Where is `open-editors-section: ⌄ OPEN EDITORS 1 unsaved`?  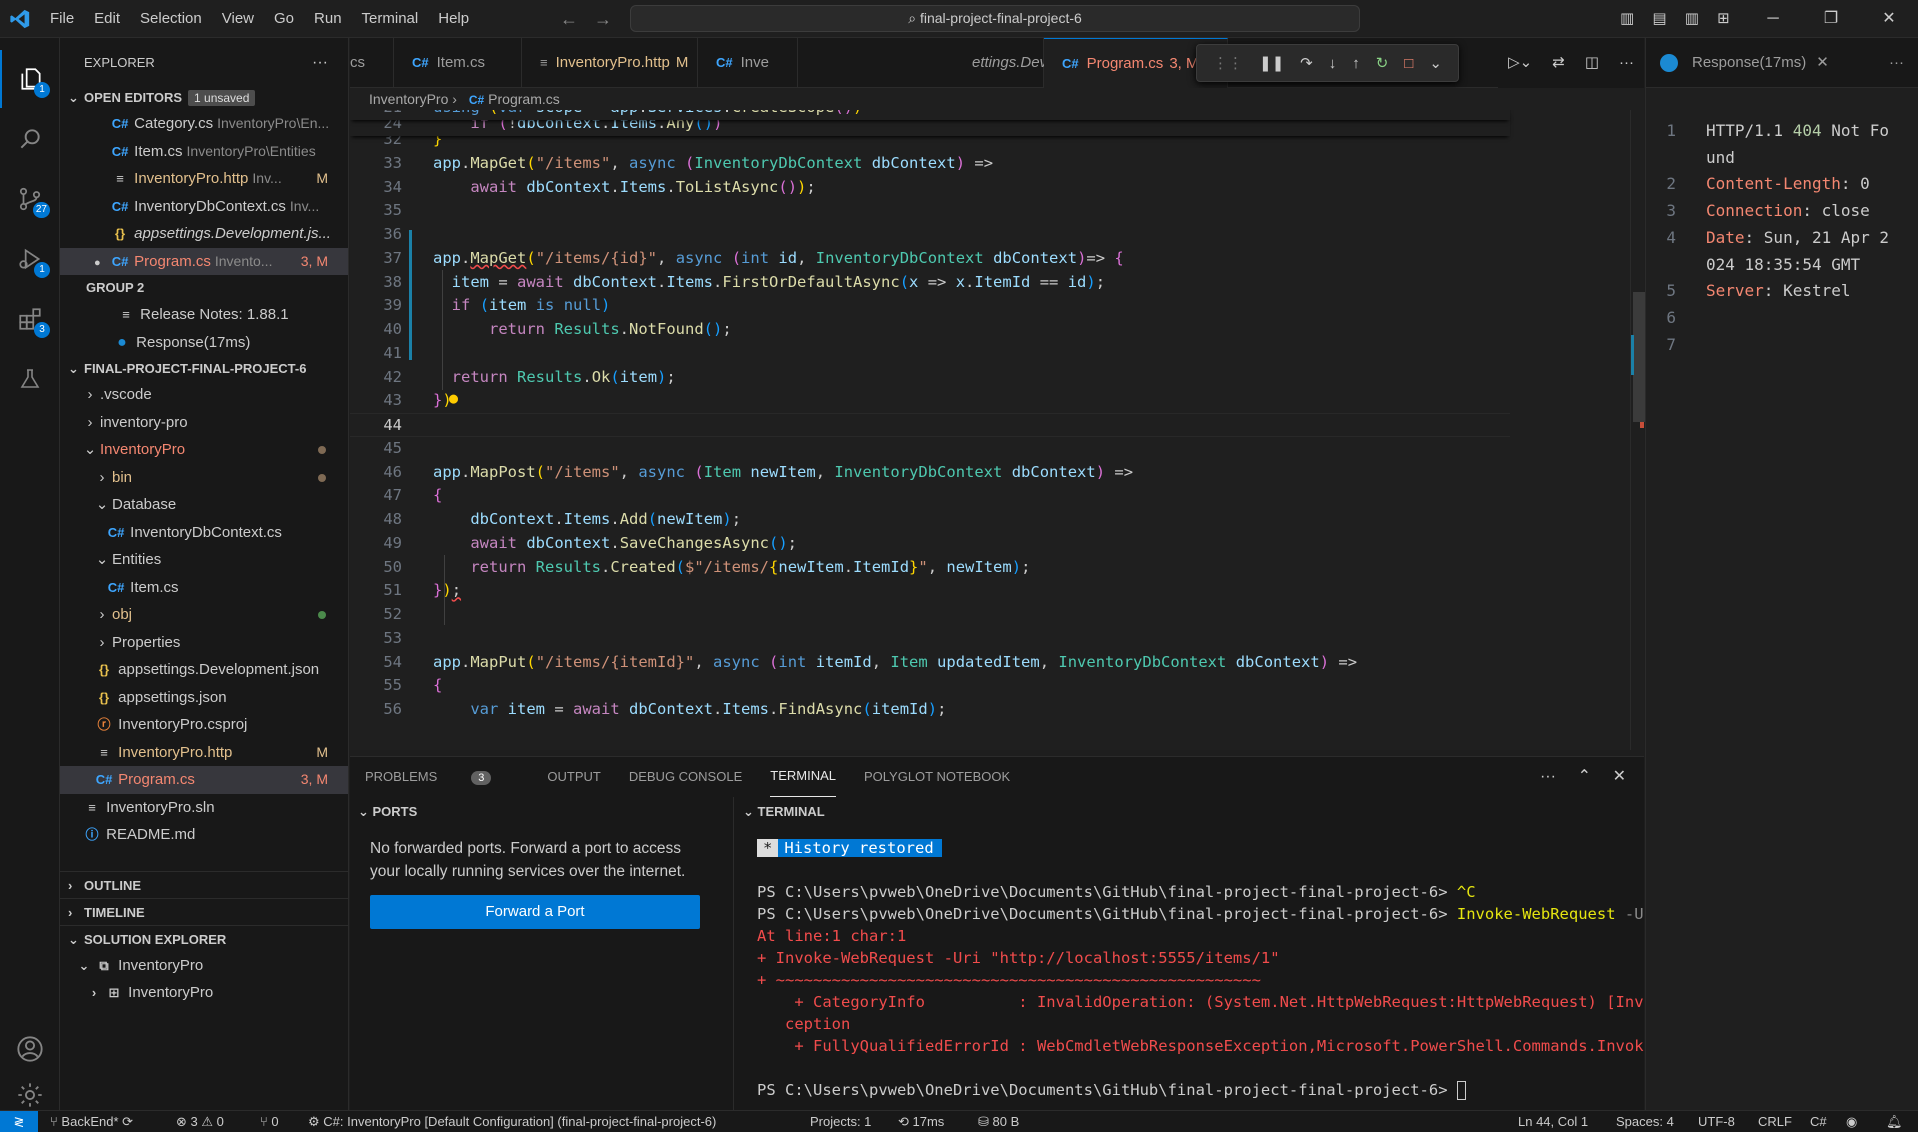
open-editors-section: ⌄ OPEN EDITORS 1 unsaved is located at coordinates (204, 97).